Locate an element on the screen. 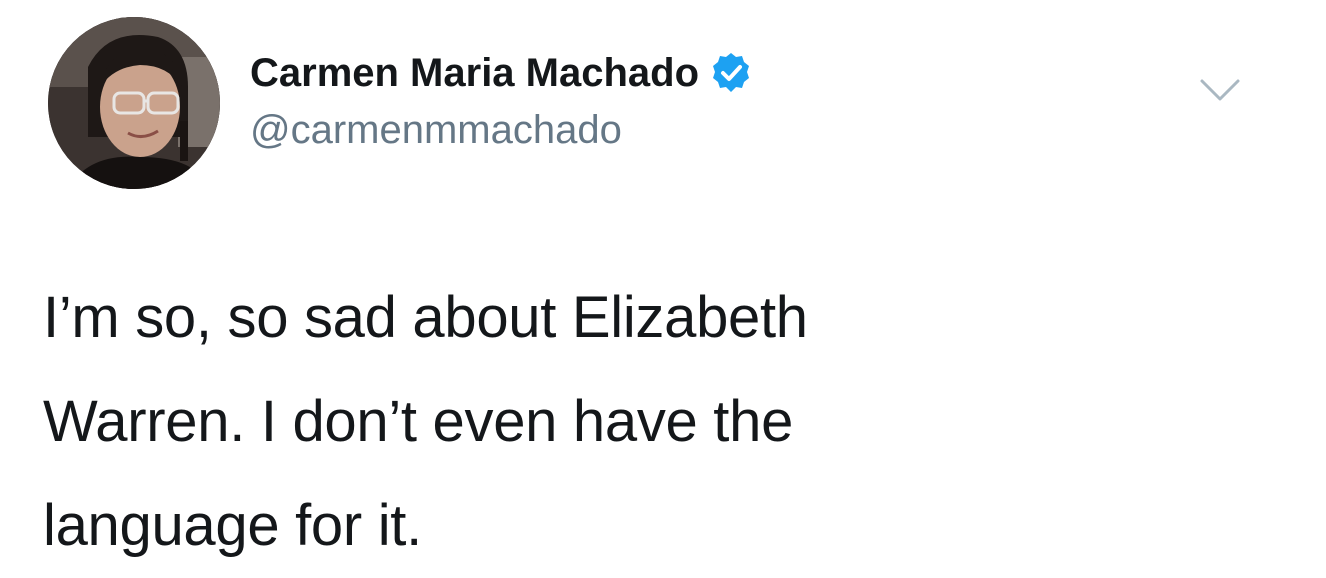 The height and width of the screenshot is (578, 1326). avatar-photo is located at coordinates (134, 103).